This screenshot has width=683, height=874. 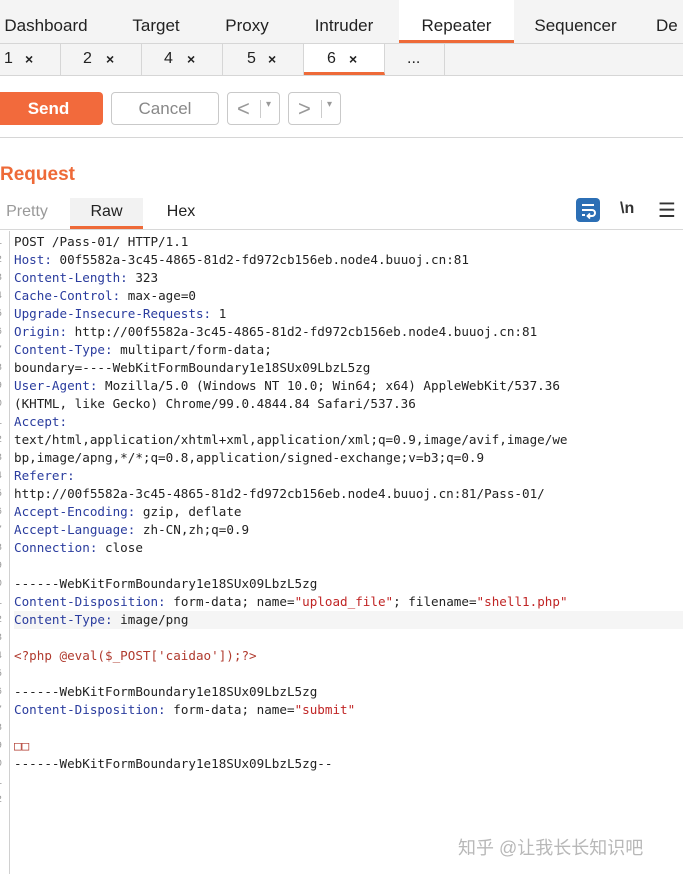 What do you see at coordinates (67, 295) in the screenshot?
I see `header-name: Cache-Control:` at bounding box center [67, 295].